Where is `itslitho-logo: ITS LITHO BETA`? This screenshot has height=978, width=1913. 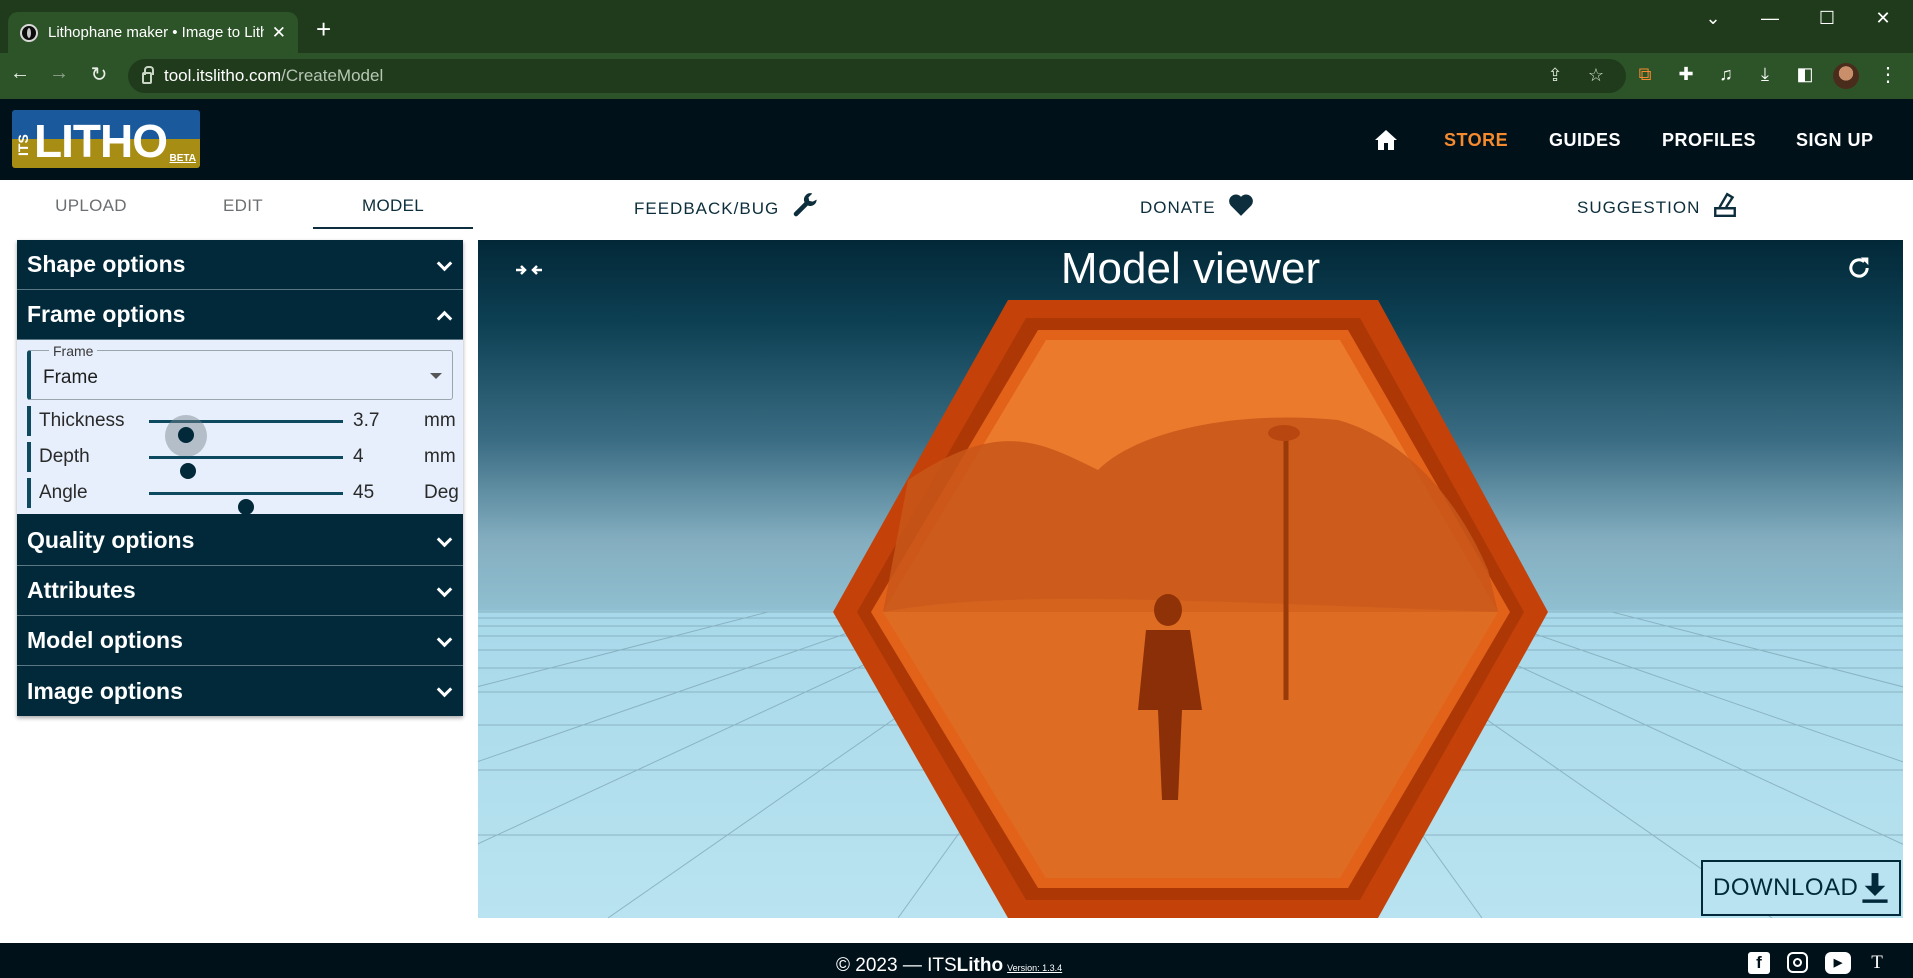
itslitho-logo: ITS LITHO BETA is located at coordinates (106, 139).